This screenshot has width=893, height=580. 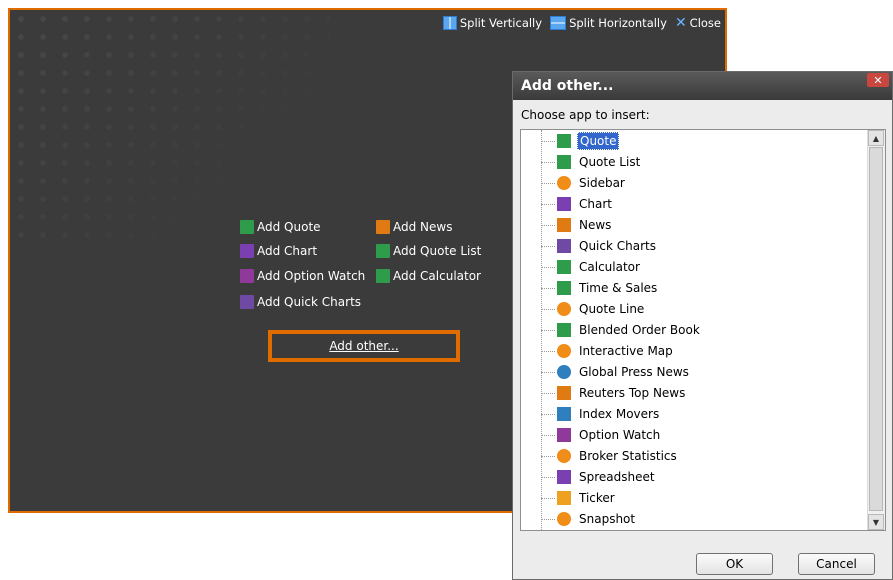 What do you see at coordinates (585, 115) in the screenshot?
I see `dialog-prompt: Choose app to insert:` at bounding box center [585, 115].